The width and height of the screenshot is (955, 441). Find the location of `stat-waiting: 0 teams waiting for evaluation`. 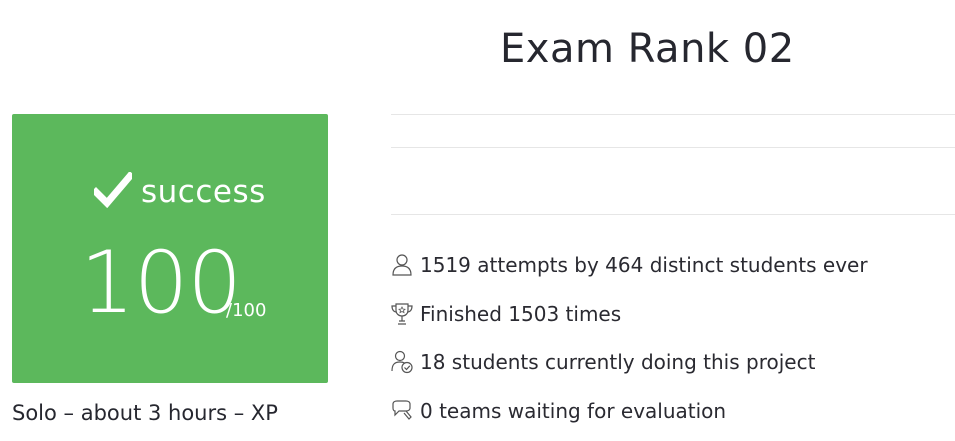

stat-waiting: 0 teams waiting for evaluation is located at coordinates (558, 411).